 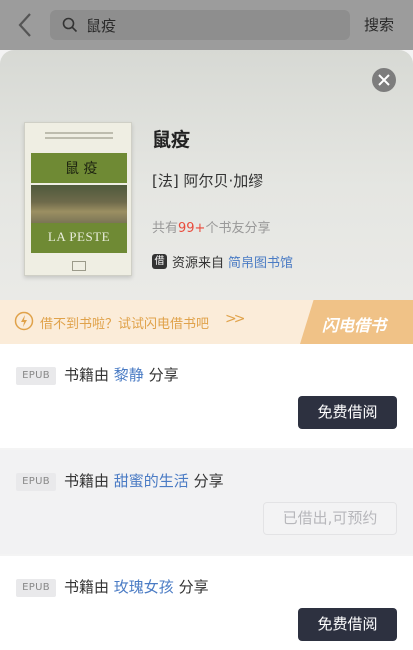 What do you see at coordinates (235, 319) in the screenshot?
I see `double-chevron-icon: >>` at bounding box center [235, 319].